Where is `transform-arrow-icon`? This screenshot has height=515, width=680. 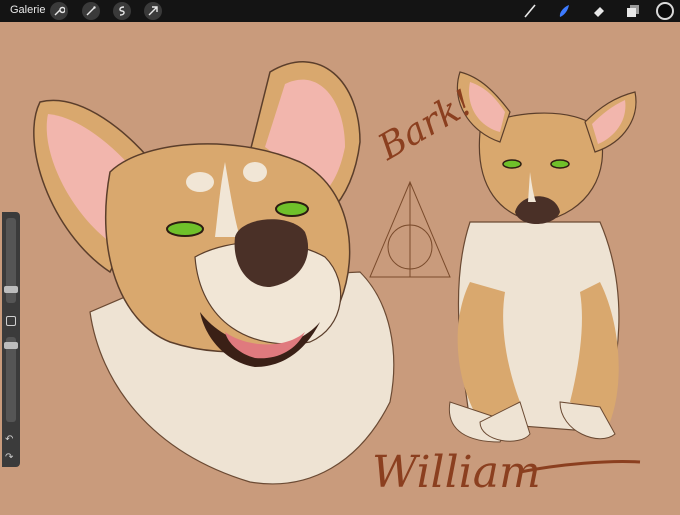 transform-arrow-icon is located at coordinates (153, 11).